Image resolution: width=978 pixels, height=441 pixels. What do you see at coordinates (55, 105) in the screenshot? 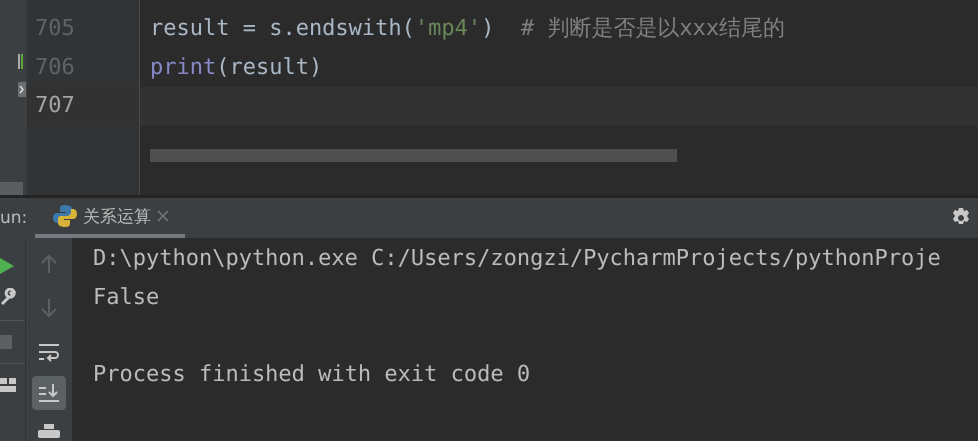
I see `line-number: 707` at bounding box center [55, 105].